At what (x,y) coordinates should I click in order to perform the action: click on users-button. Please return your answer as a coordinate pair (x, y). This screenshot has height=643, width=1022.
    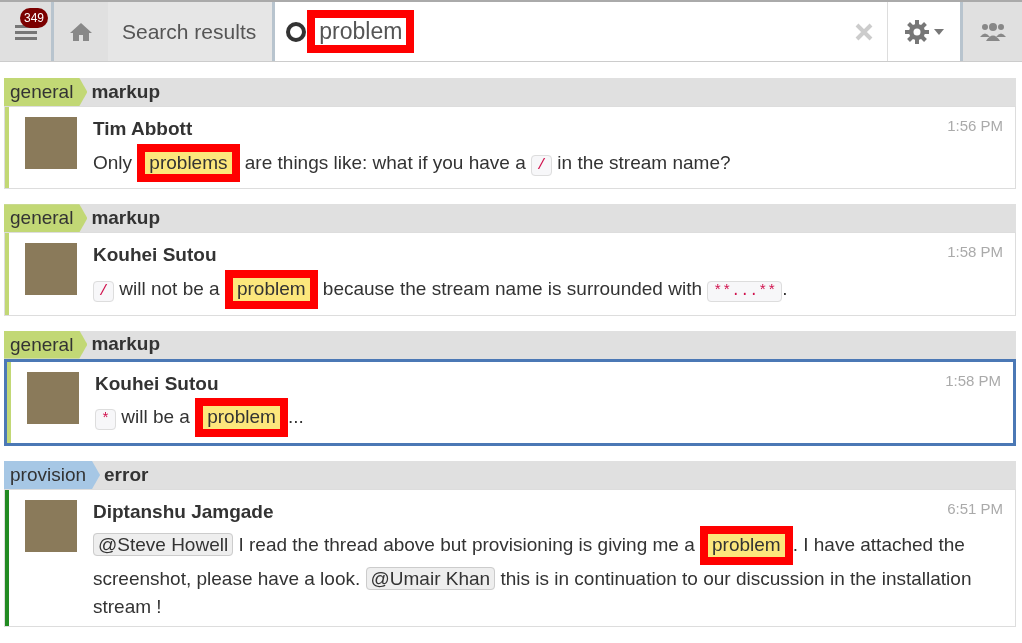
    Looking at the image, I should click on (991, 31).